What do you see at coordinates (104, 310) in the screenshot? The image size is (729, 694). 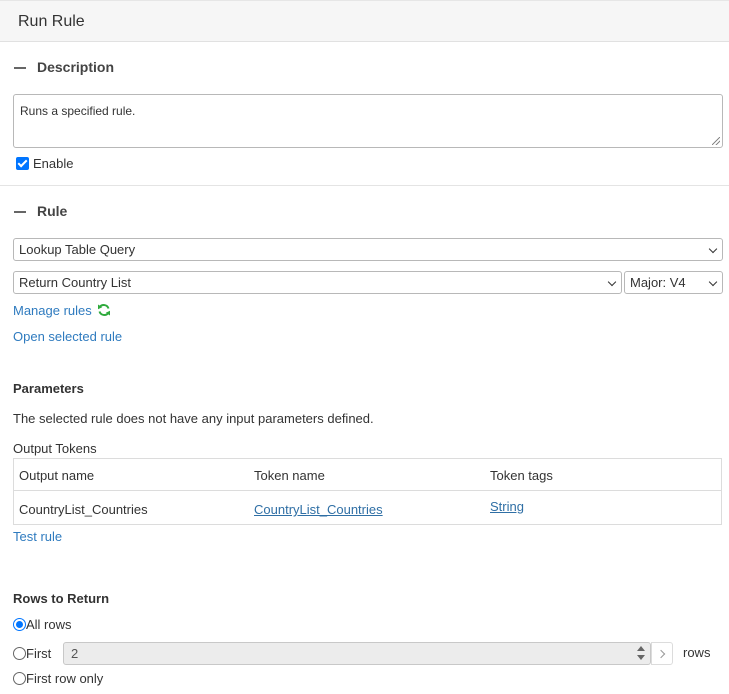 I see `refresh-icon` at bounding box center [104, 310].